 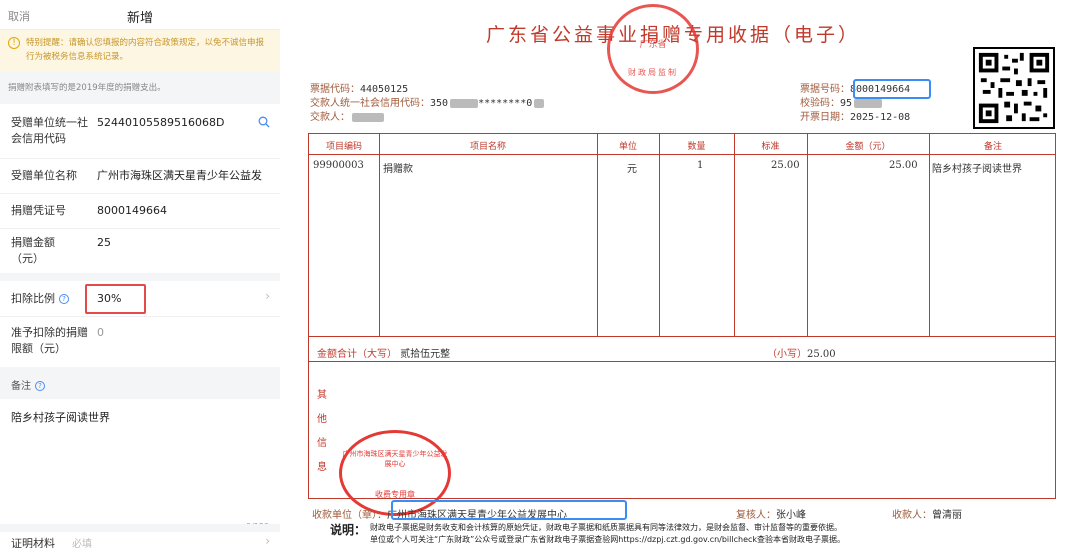 I want to click on col-header: 项目名称, so click(x=487, y=147).